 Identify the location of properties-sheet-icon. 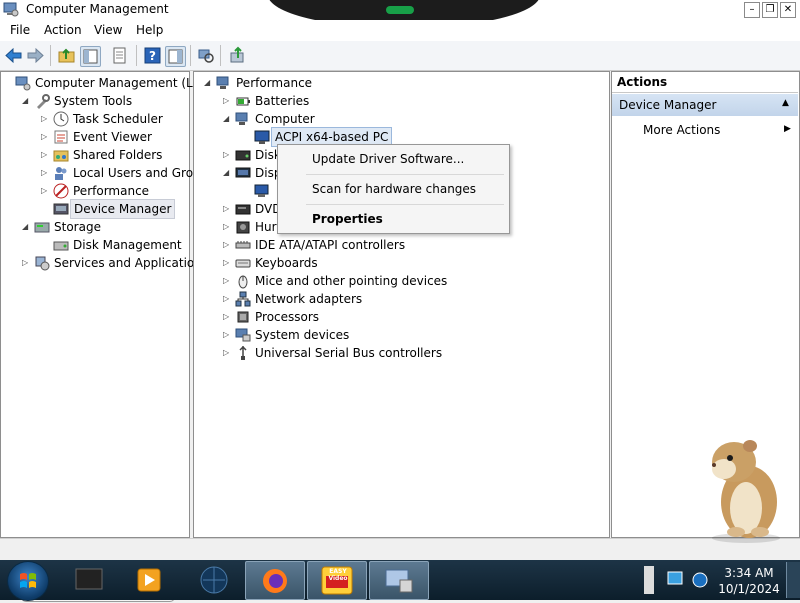
(119, 55).